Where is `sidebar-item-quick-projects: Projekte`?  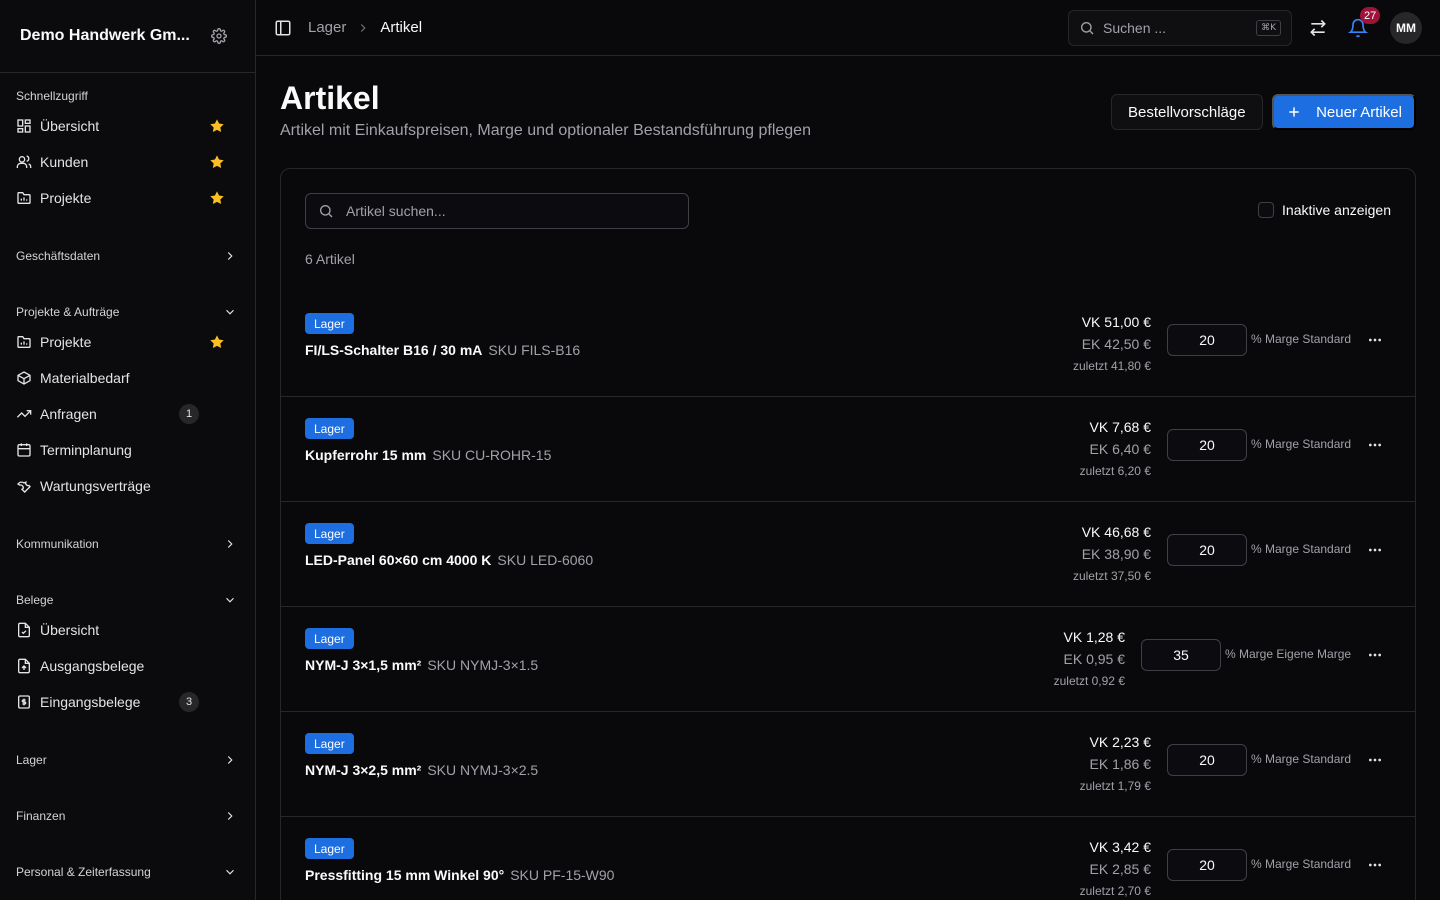
sidebar-item-quick-projects: Projekte is located at coordinates (127, 198).